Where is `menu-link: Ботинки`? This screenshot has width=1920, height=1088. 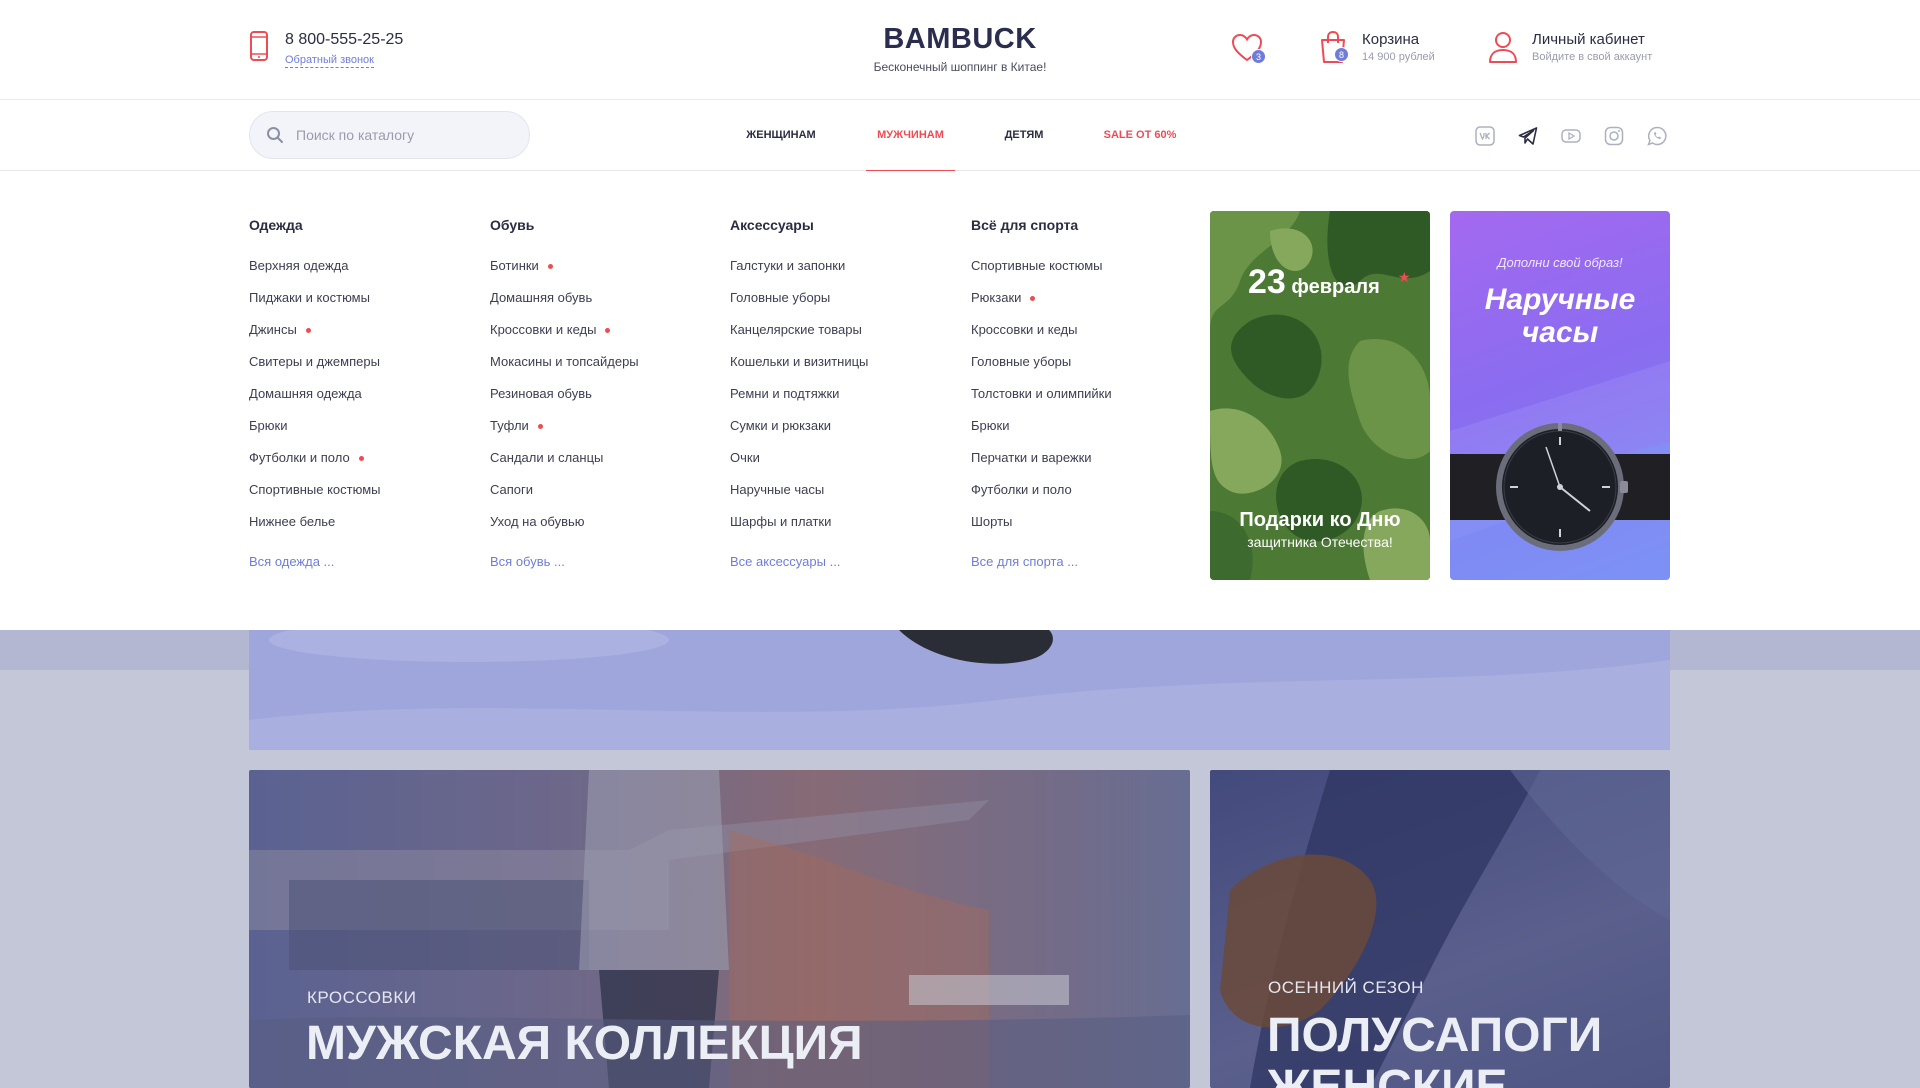
menu-link: Ботинки is located at coordinates (600, 274).